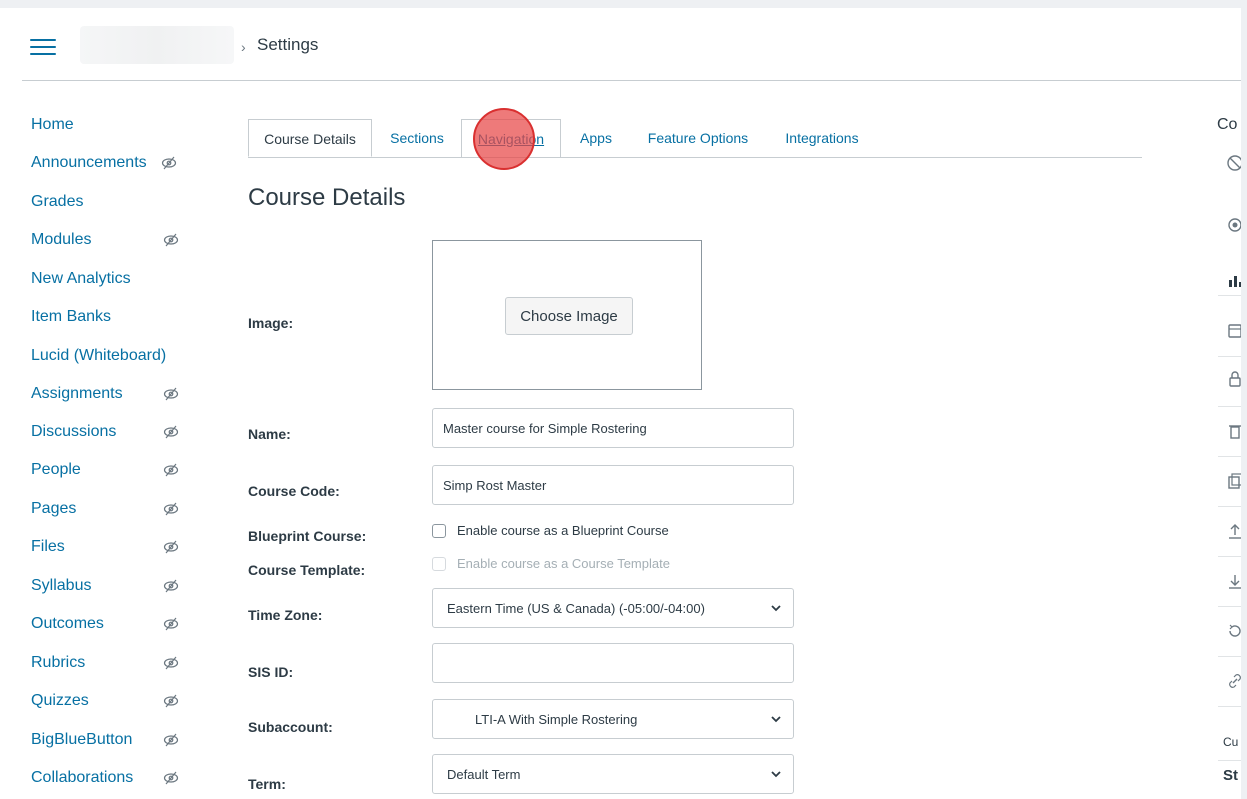 Image resolution: width=1247 pixels, height=799 pixels. What do you see at coordinates (1233, 681) in the screenshot?
I see `link-icon` at bounding box center [1233, 681].